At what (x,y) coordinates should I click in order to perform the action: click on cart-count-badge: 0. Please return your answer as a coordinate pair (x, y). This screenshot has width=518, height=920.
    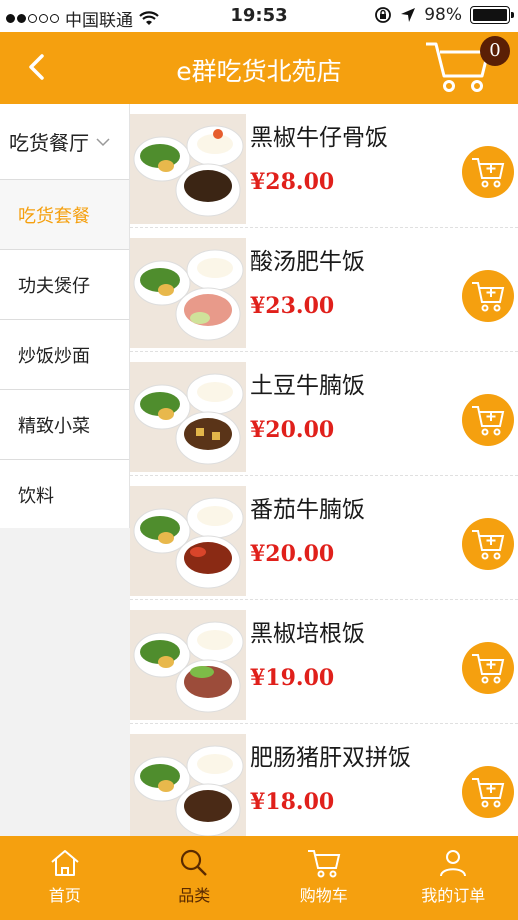
    Looking at the image, I should click on (495, 51).